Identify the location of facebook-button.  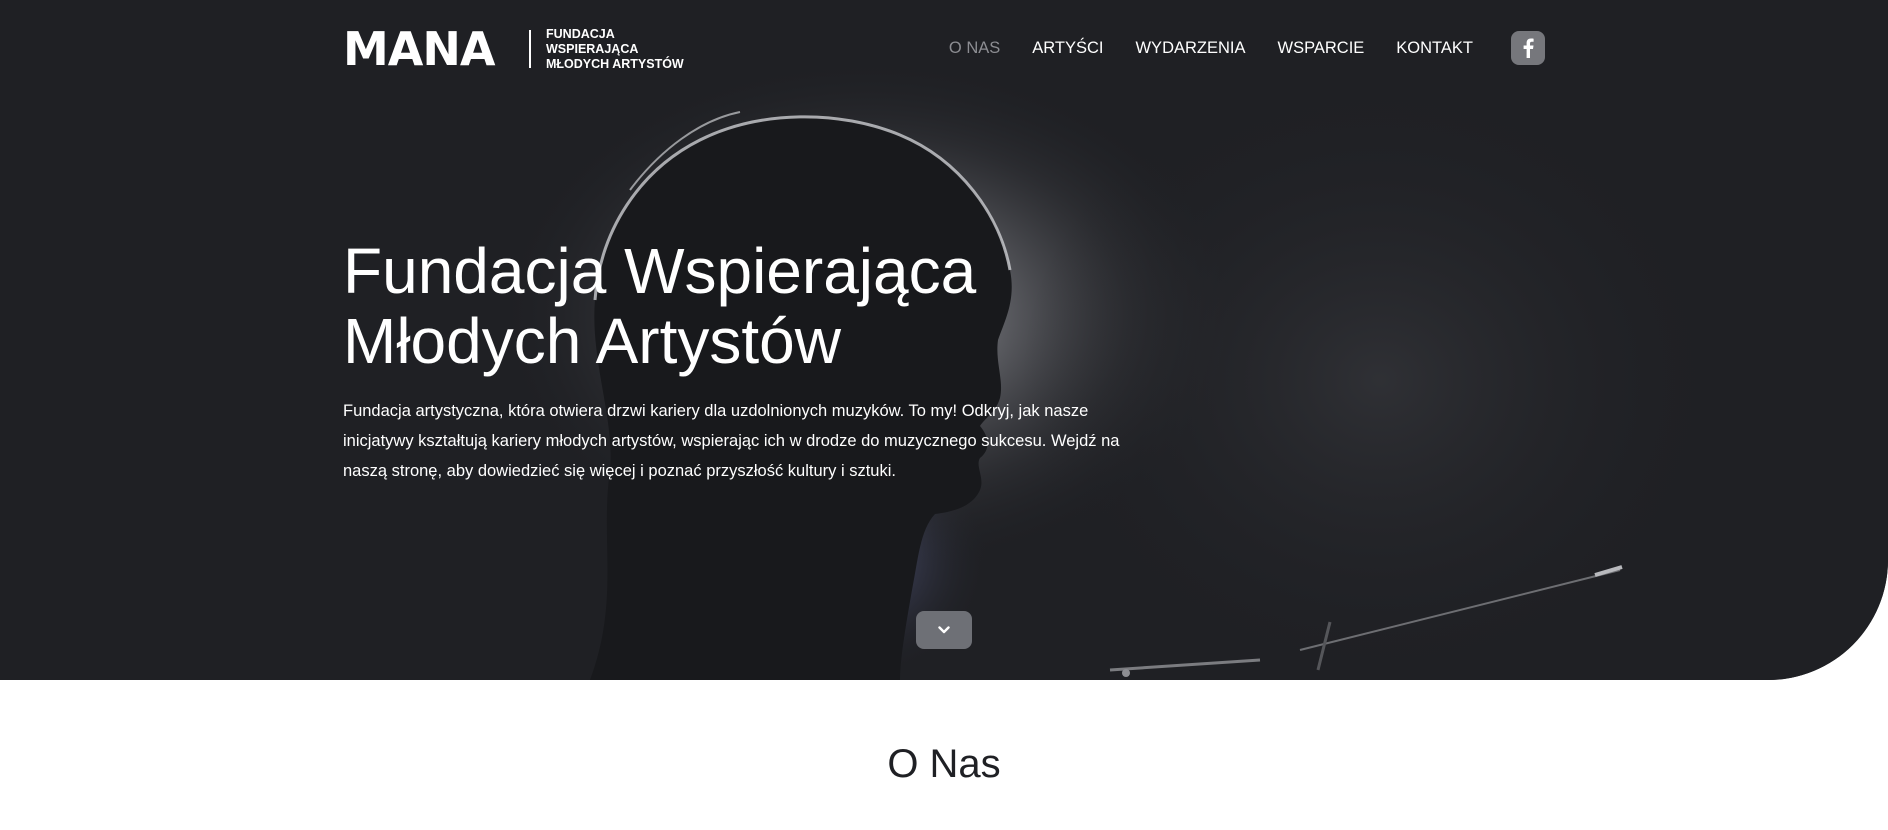
(1528, 48).